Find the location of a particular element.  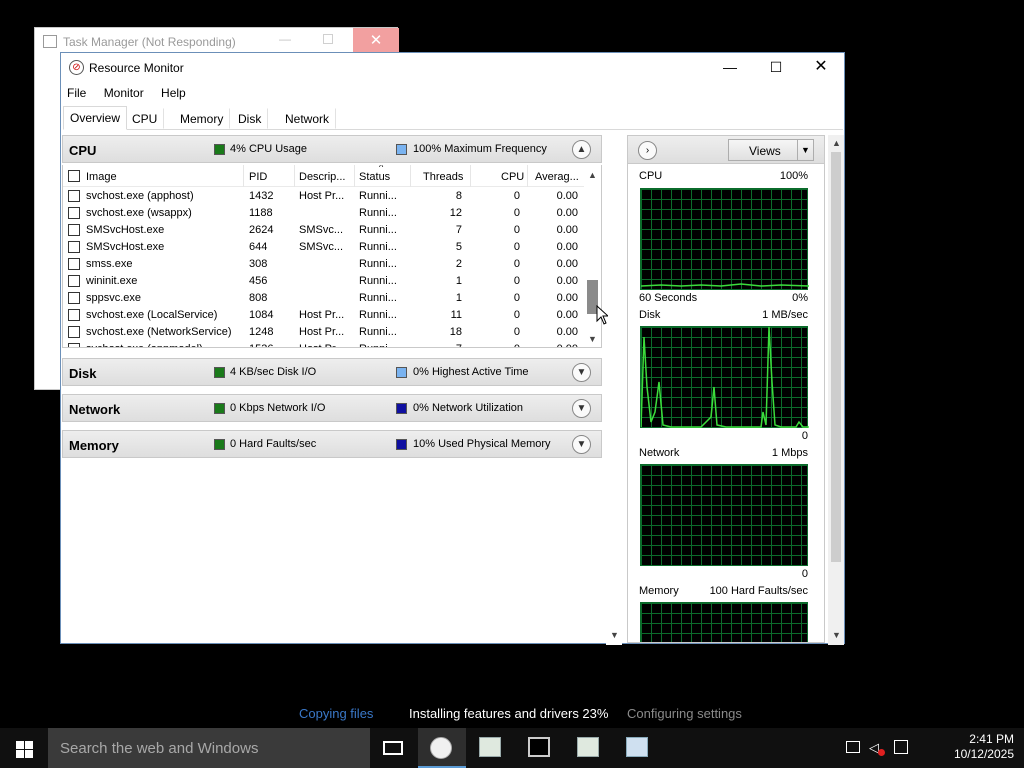

task-view-icon is located at coordinates (393, 748).